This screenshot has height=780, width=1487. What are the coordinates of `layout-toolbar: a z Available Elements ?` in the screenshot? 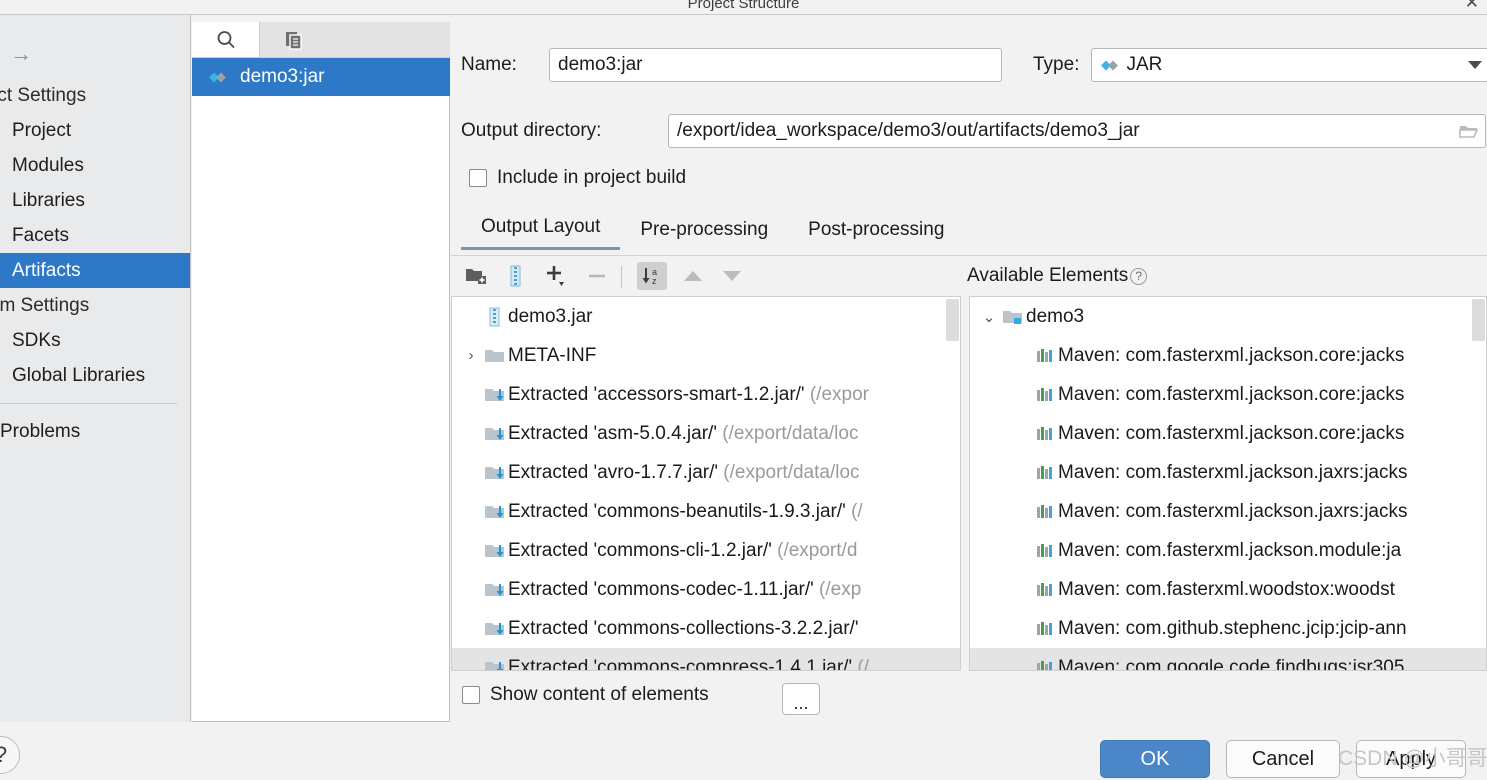 It's located at (969, 276).